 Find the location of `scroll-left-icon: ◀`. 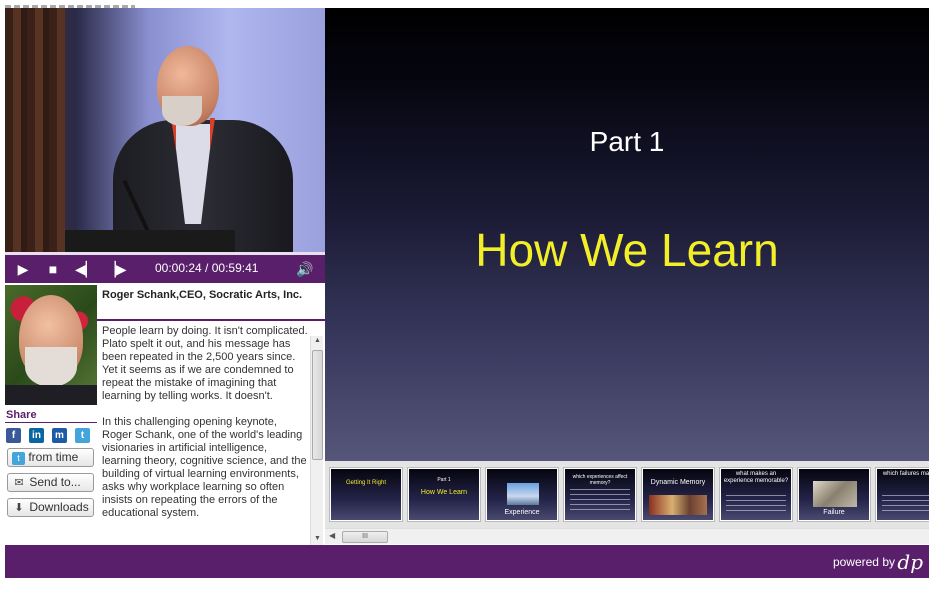

scroll-left-icon: ◀ is located at coordinates (332, 535).